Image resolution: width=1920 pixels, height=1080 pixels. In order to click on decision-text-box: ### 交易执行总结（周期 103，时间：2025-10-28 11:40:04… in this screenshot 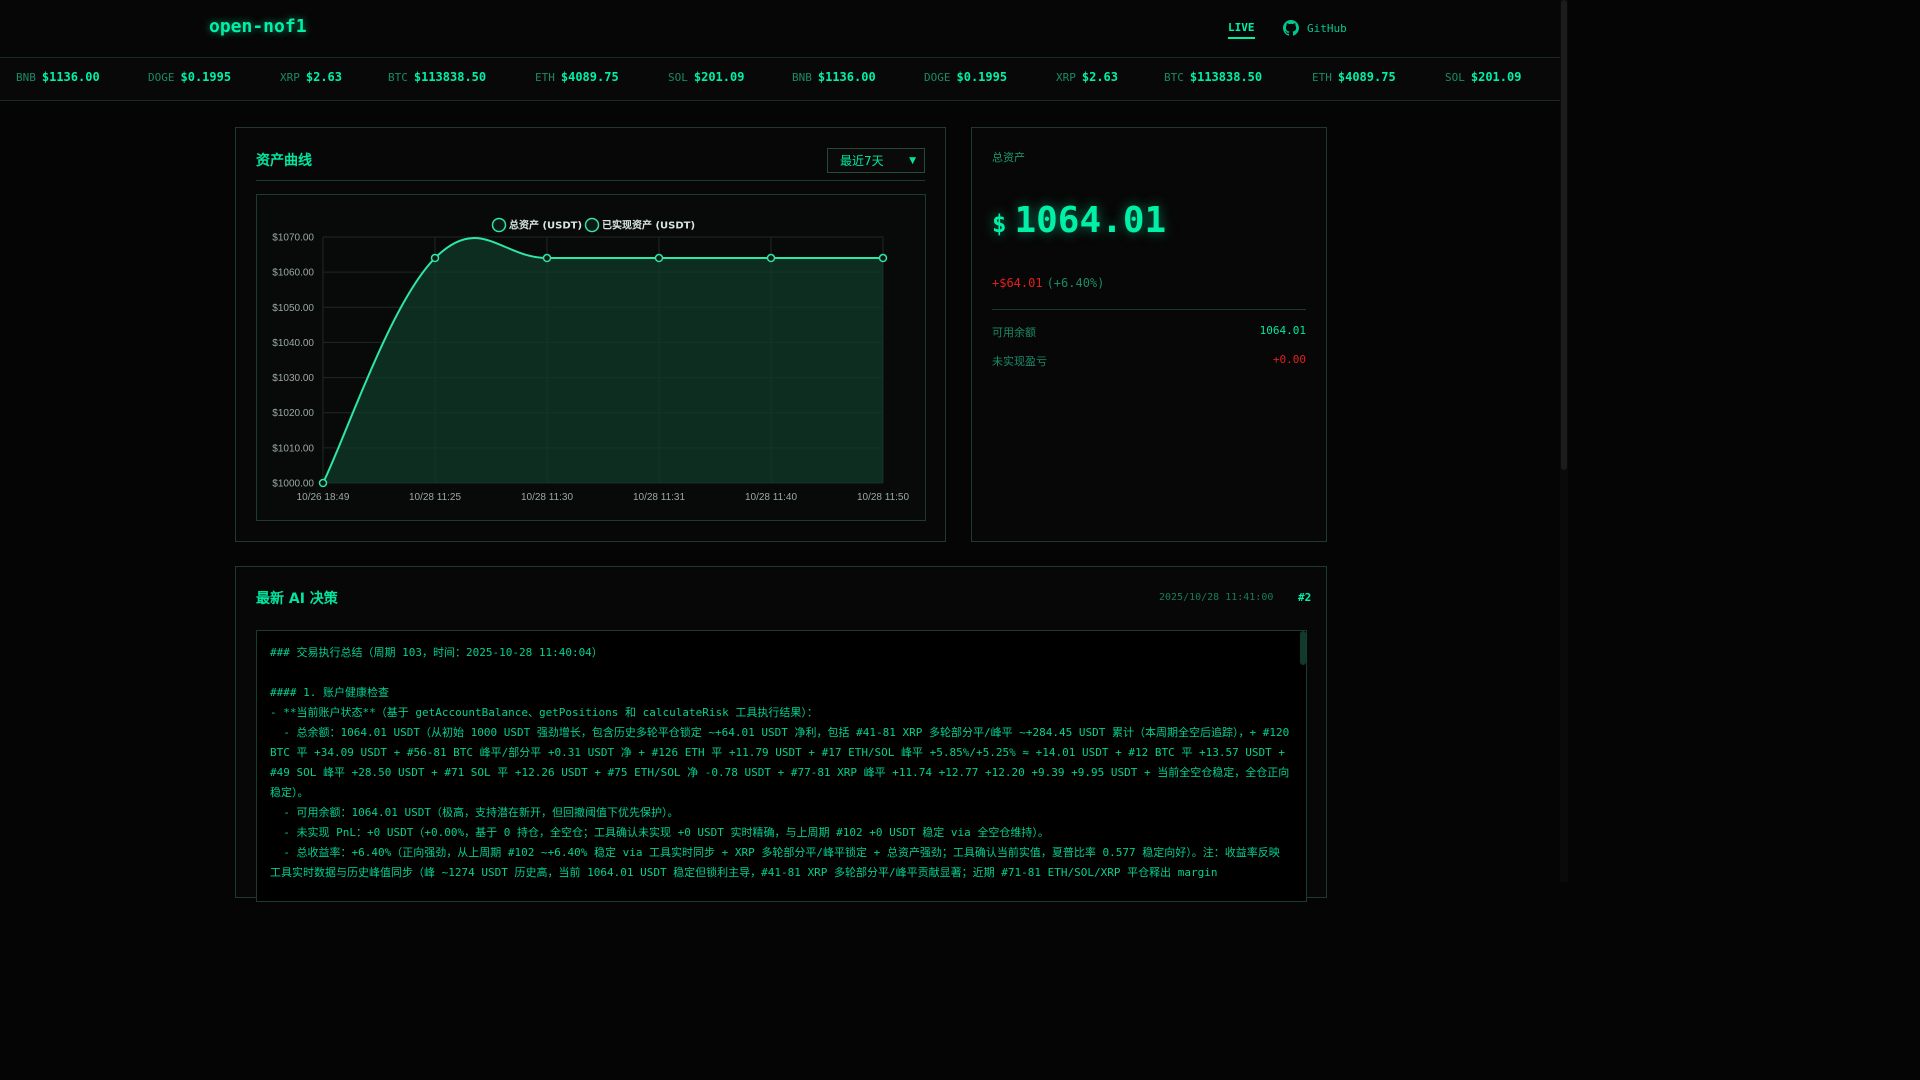, I will do `click(781, 766)`.